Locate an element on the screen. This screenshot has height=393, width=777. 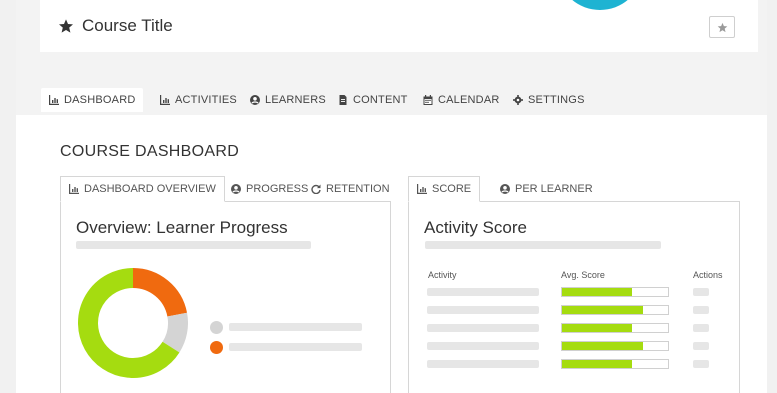
course-header: Course Title is located at coordinates (399, 26).